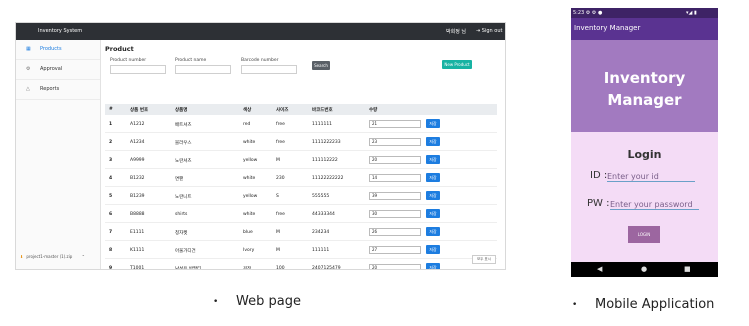 This screenshot has width=749, height=326. What do you see at coordinates (111, 160) in the screenshot?
I see `cell-index: 3` at bounding box center [111, 160].